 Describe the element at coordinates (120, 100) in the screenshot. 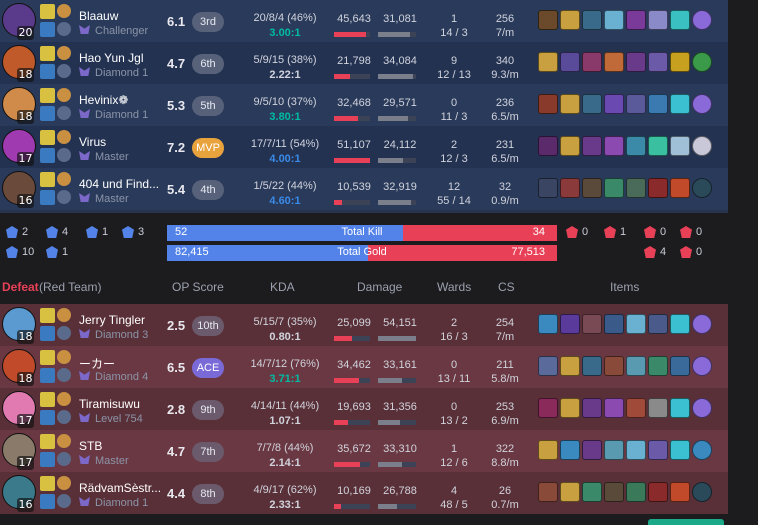

I see `summoner-name: Hevinix❁` at that location.